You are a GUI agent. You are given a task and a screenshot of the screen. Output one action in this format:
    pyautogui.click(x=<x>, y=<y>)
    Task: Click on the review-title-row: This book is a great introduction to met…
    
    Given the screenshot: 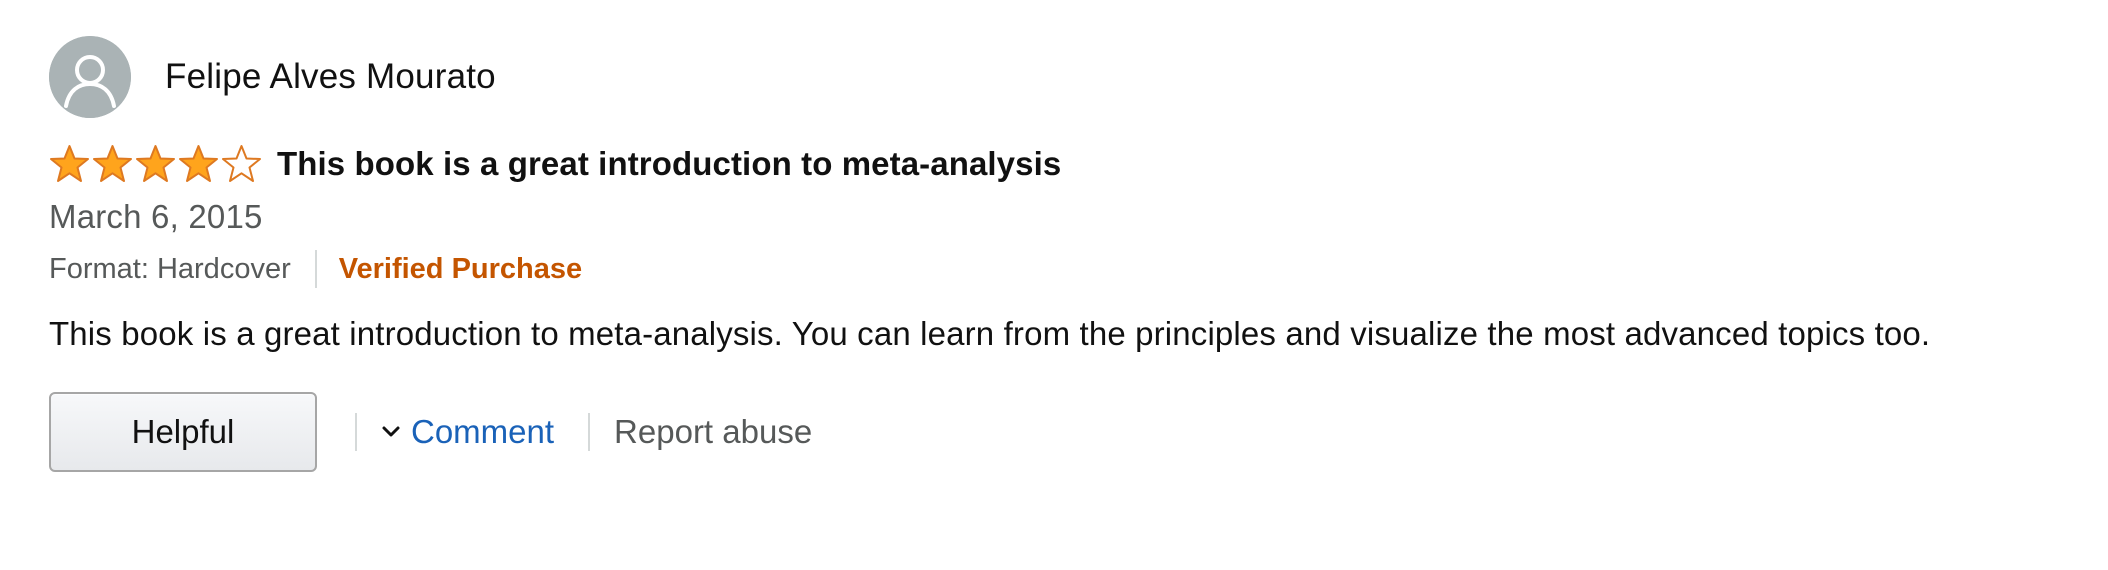 What is the action you would take?
    pyautogui.click(x=1049, y=164)
    